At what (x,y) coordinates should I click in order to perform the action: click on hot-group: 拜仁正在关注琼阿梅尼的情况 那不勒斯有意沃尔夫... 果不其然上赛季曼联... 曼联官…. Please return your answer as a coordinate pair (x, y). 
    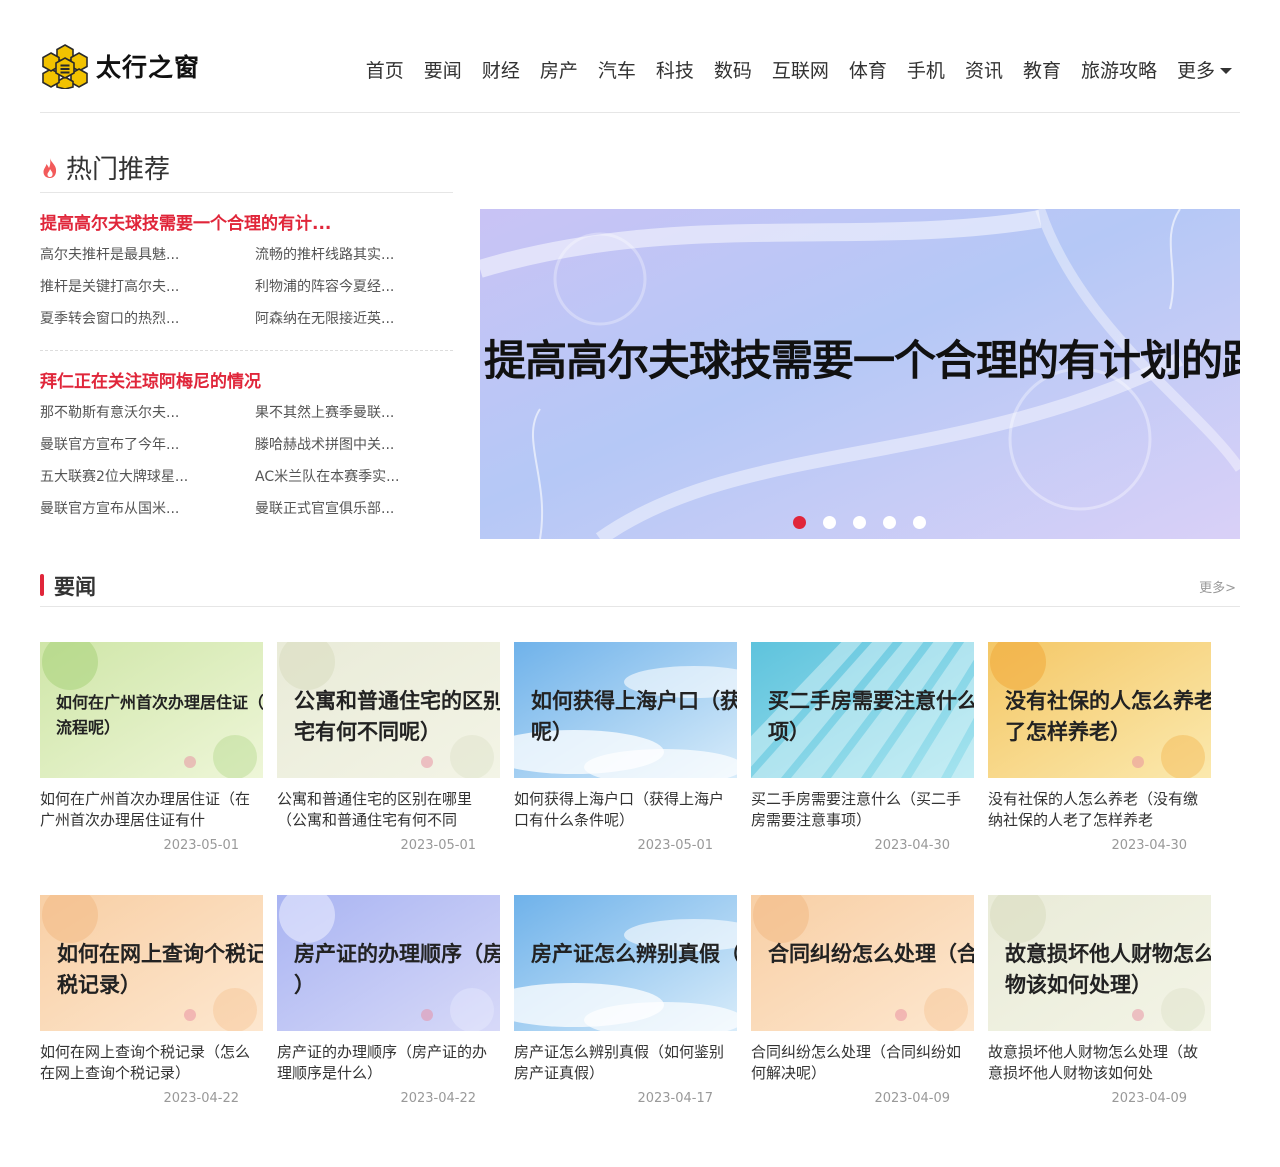
    Looking at the image, I should click on (246, 435).